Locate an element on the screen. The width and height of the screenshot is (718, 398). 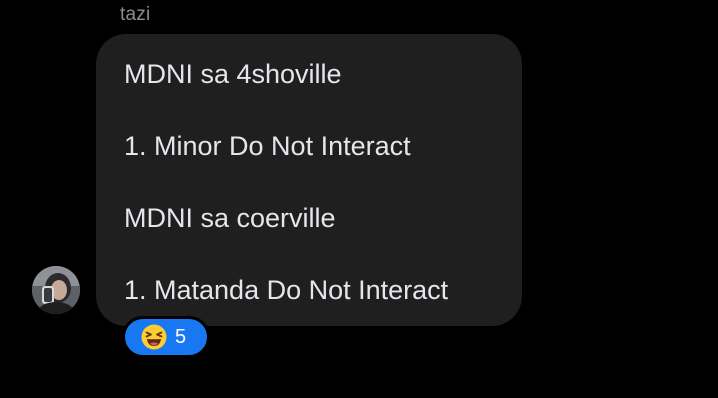
message-line: MDNI sa 4shoville is located at coordinates (233, 74).